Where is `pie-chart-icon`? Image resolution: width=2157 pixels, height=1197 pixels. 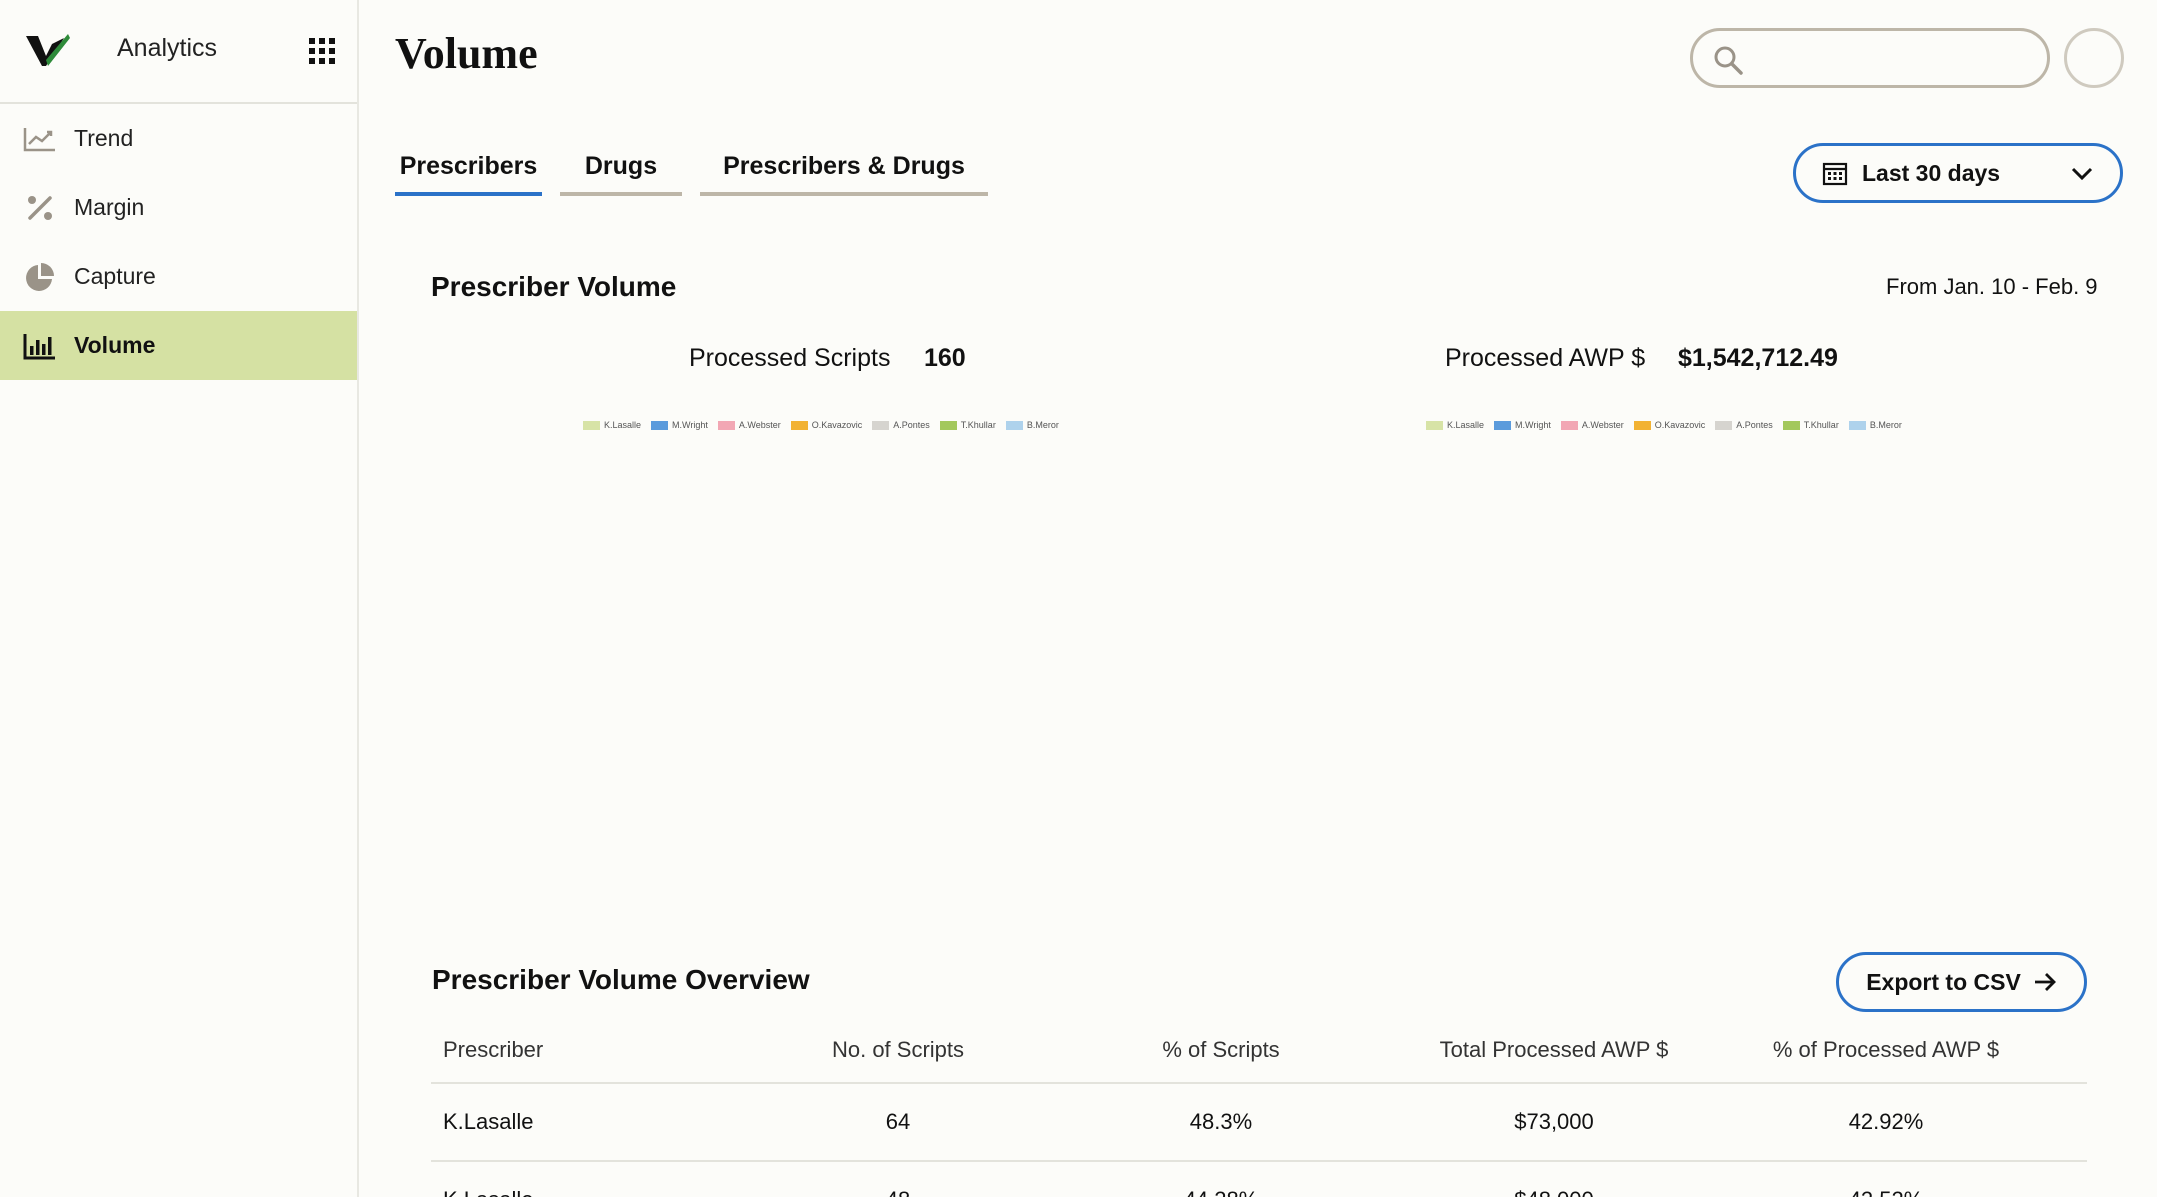 pie-chart-icon is located at coordinates (40, 277).